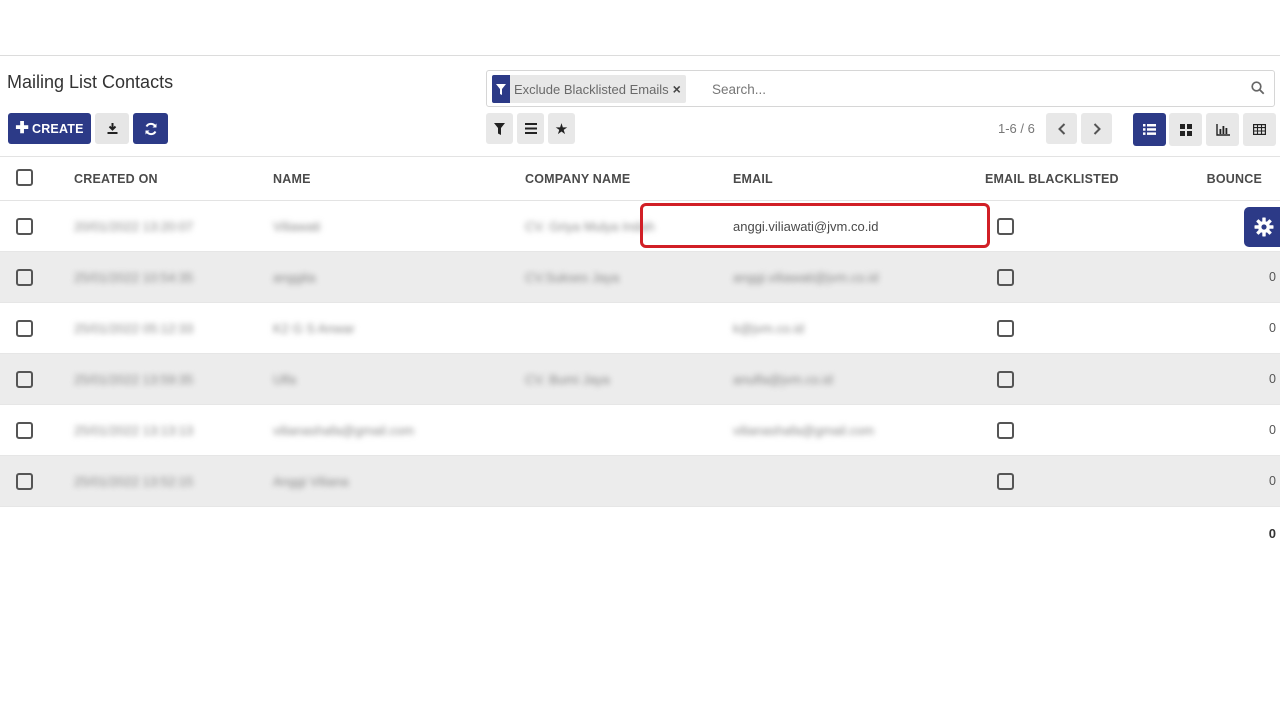 The image size is (1280, 720). Describe the element at coordinates (134, 430) in the screenshot. I see `created-on-cell: 25/01/2022 13:13:13` at that location.